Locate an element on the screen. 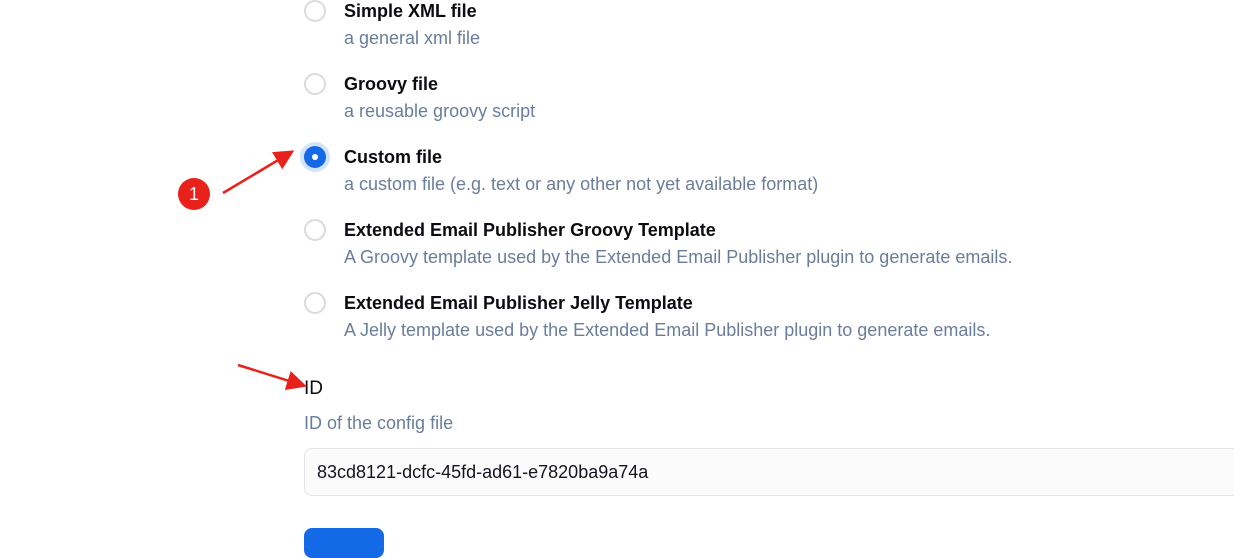  option-title: Extended Email Publisher Groovy Template is located at coordinates (530, 230).